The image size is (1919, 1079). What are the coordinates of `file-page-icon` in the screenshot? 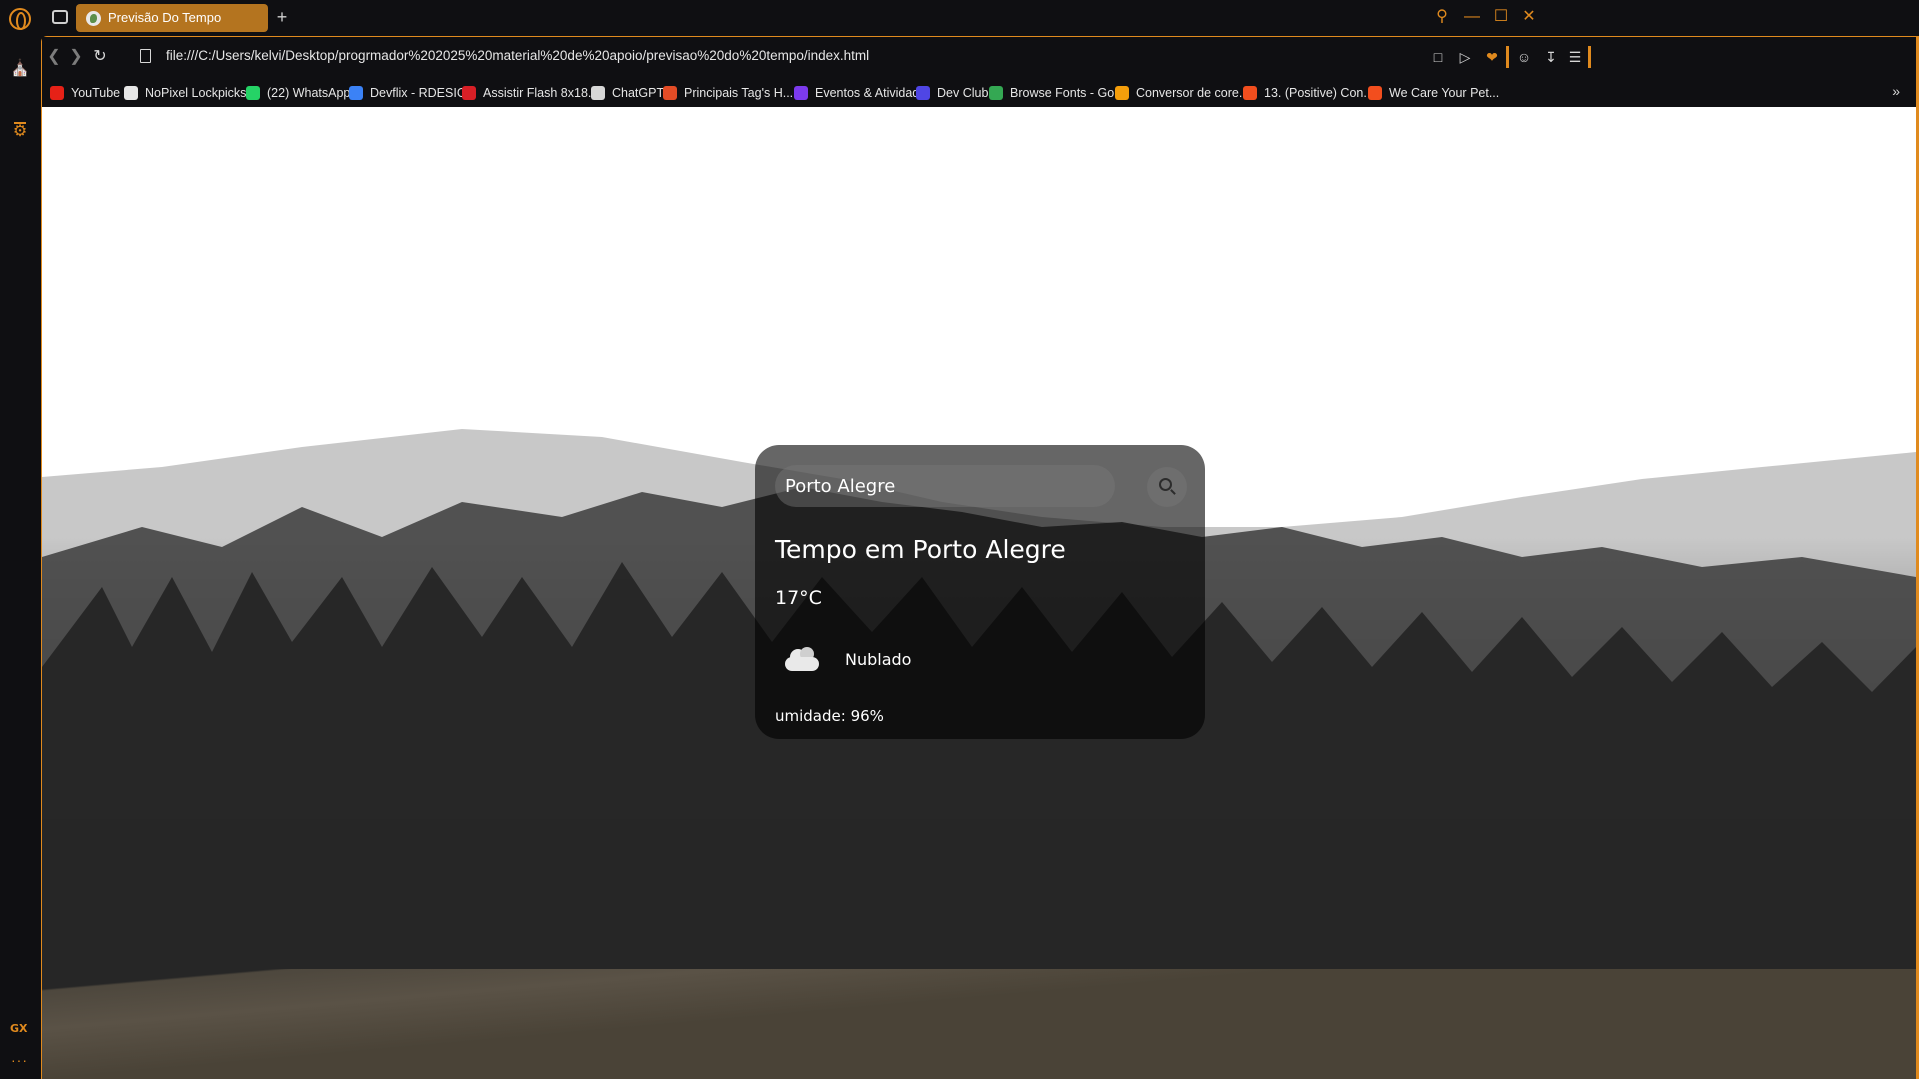 It's located at (145, 56).